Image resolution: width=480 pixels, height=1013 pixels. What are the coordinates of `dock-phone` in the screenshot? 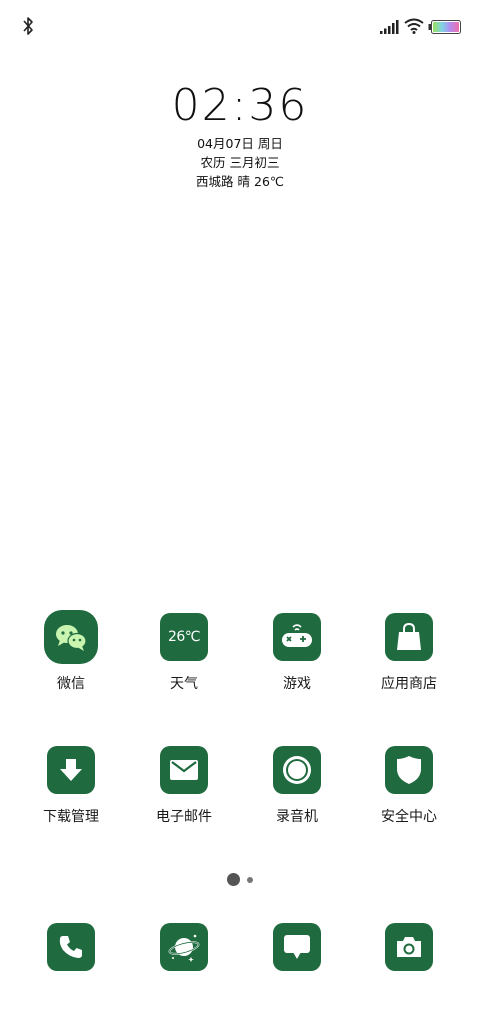 It's located at (71, 947).